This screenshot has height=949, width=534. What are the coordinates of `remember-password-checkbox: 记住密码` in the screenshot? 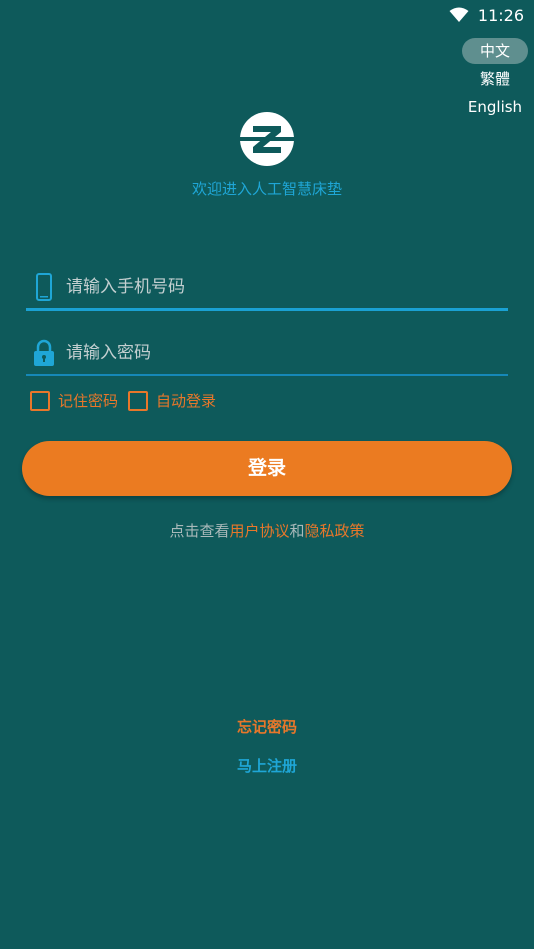 It's located at (74, 400).